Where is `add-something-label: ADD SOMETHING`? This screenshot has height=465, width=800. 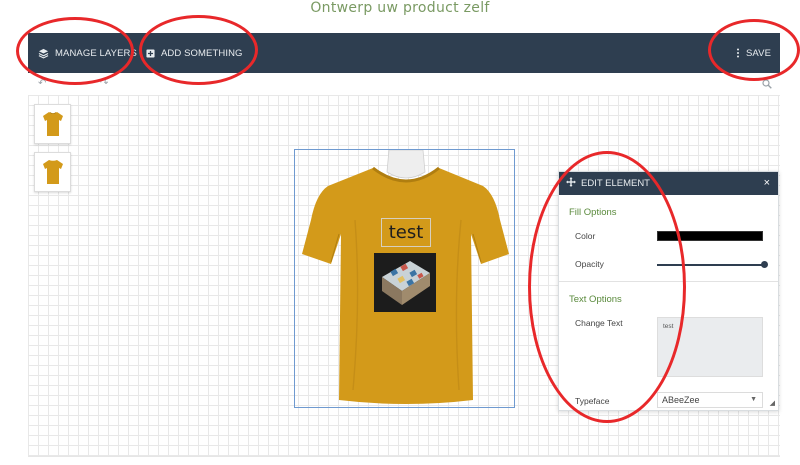
add-something-label: ADD SOMETHING is located at coordinates (202, 53).